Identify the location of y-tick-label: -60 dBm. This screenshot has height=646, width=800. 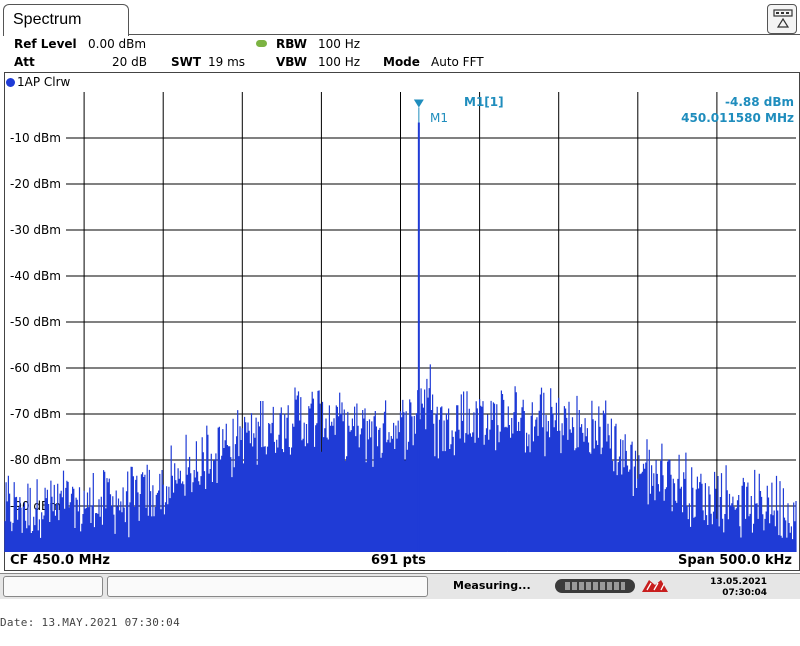
(35, 368).